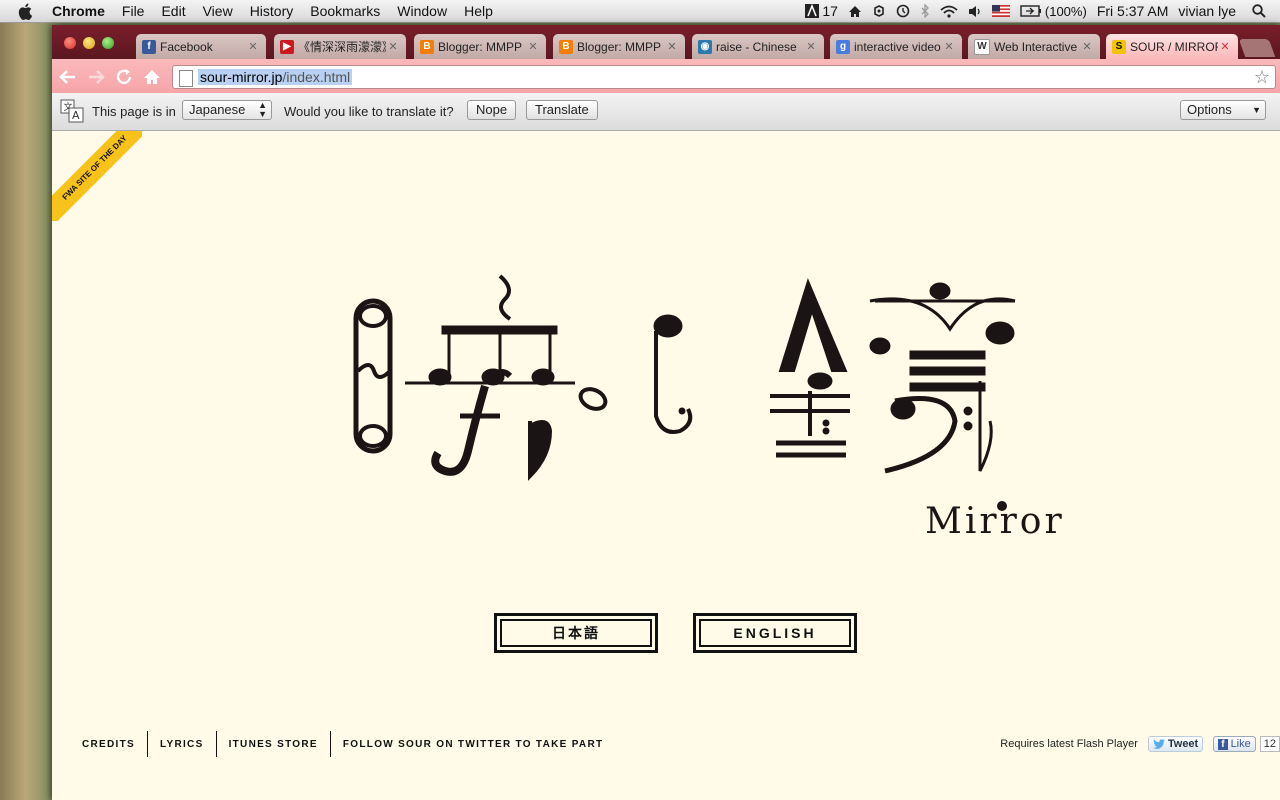 The width and height of the screenshot is (1280, 800). What do you see at coordinates (879, 11) in the screenshot?
I see `dropbox-icon` at bounding box center [879, 11].